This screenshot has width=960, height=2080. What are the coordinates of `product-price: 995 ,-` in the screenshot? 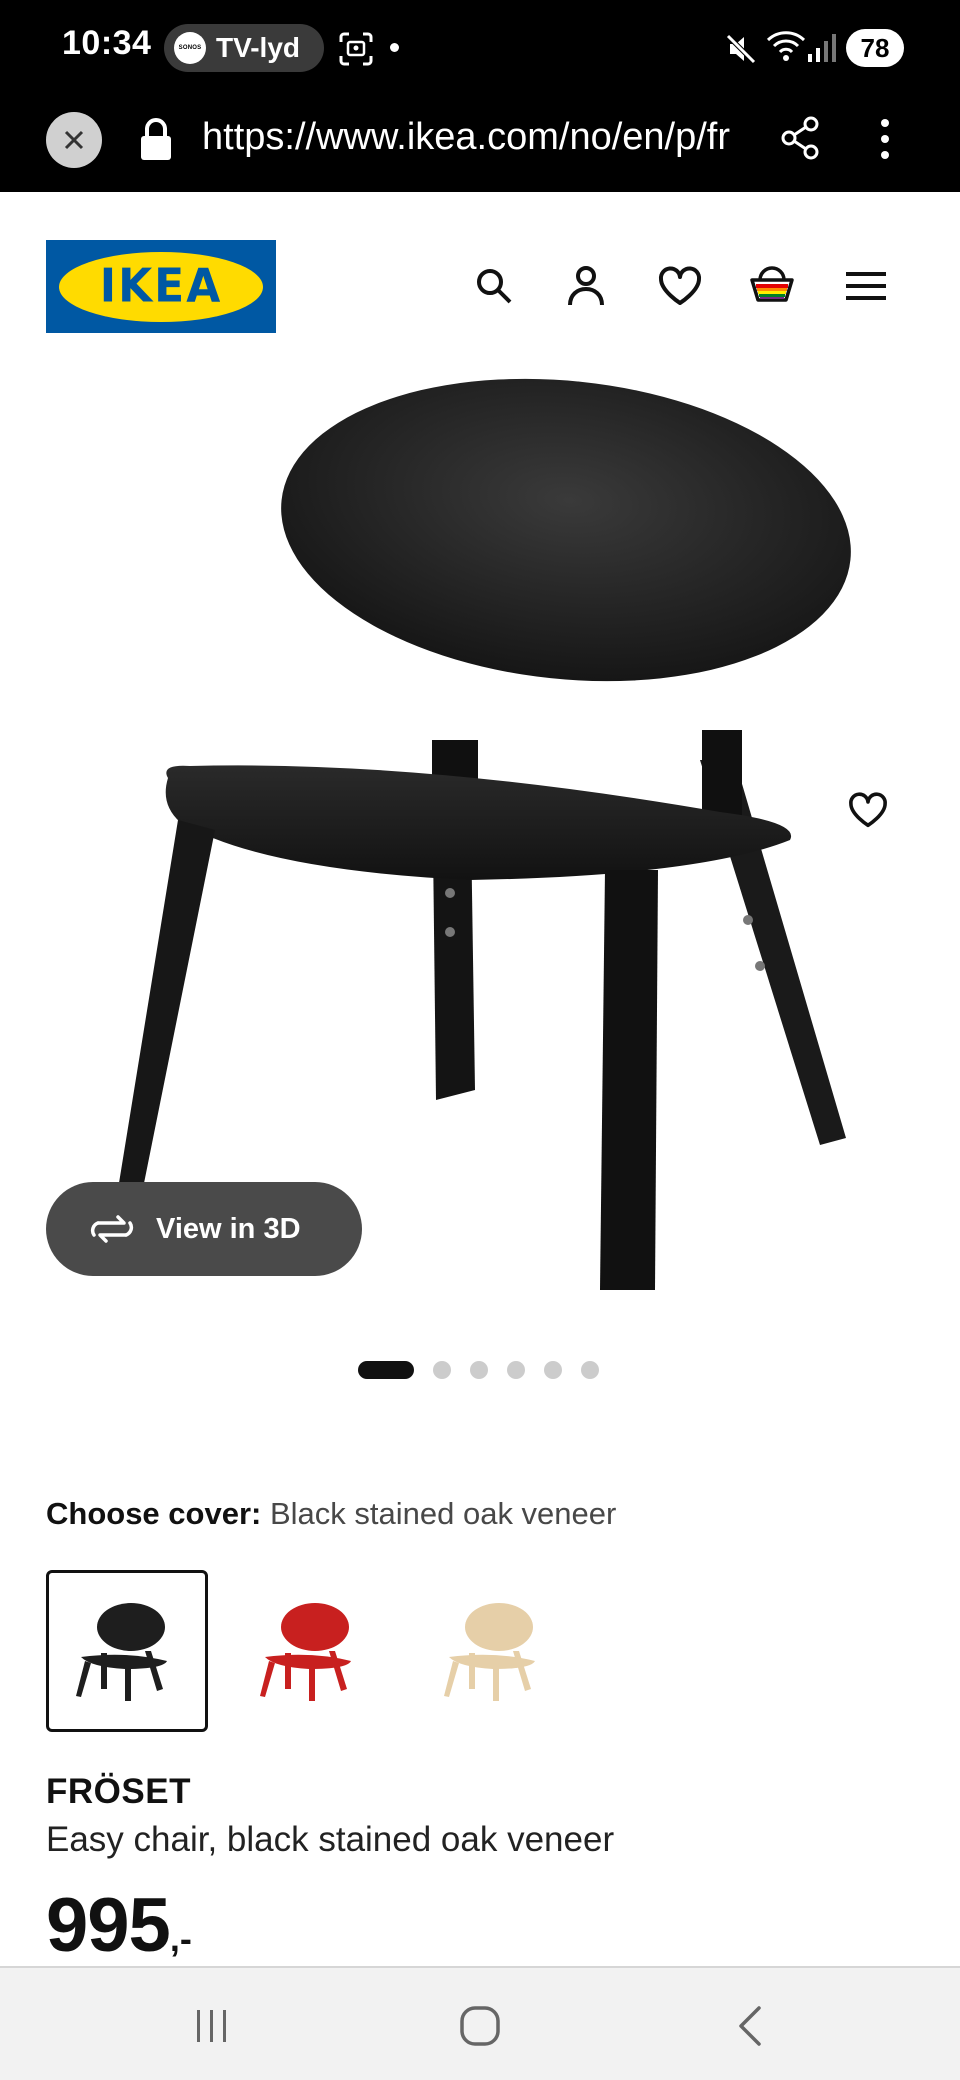 It's located at (119, 1925).